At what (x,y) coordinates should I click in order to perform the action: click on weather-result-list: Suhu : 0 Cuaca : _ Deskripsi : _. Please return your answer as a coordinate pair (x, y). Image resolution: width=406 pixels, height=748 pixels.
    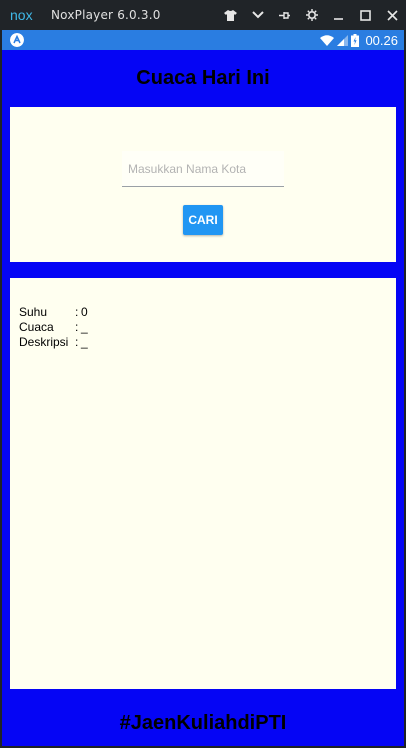
    Looking at the image, I should click on (53, 327).